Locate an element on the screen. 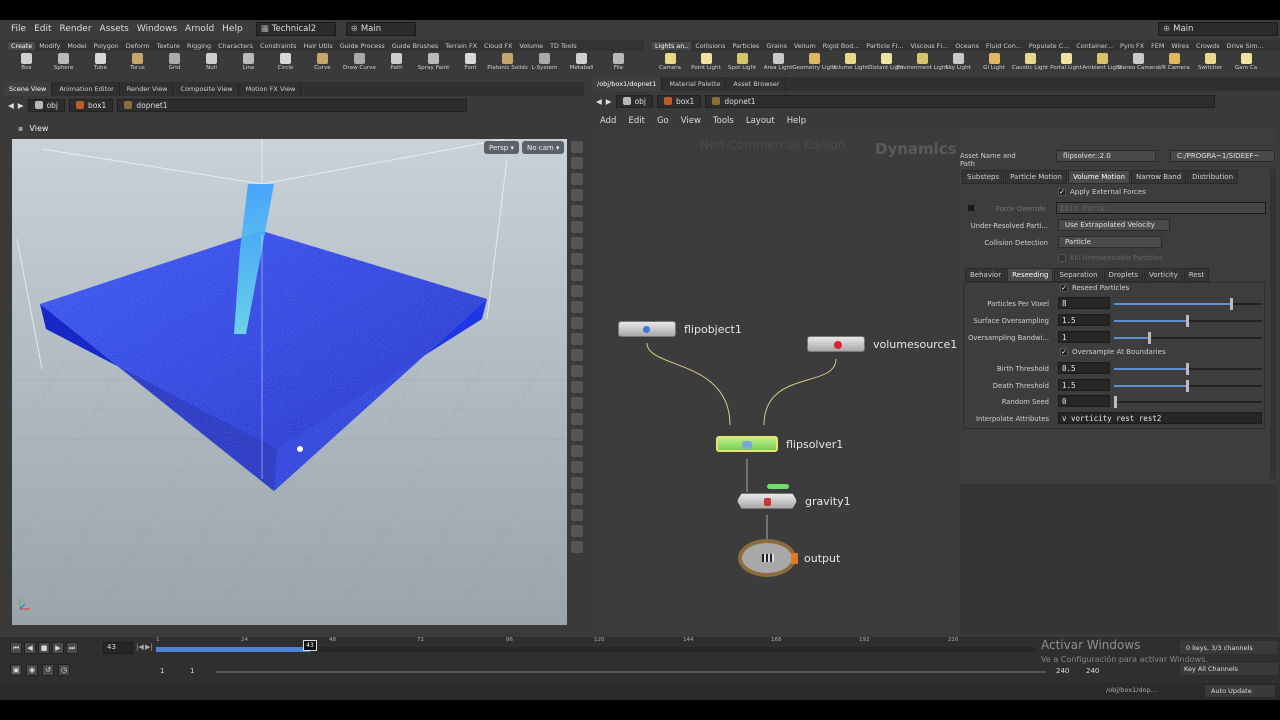 Image resolution: width=1280 pixels, height=720 pixels. shelf-tool: GI Light is located at coordinates (994, 61).